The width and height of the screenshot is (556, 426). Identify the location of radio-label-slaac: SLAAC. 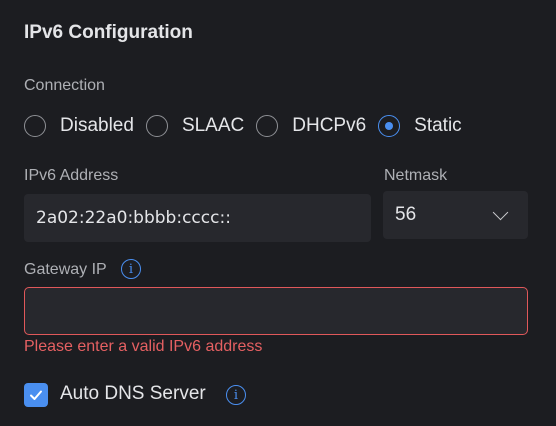
(213, 125).